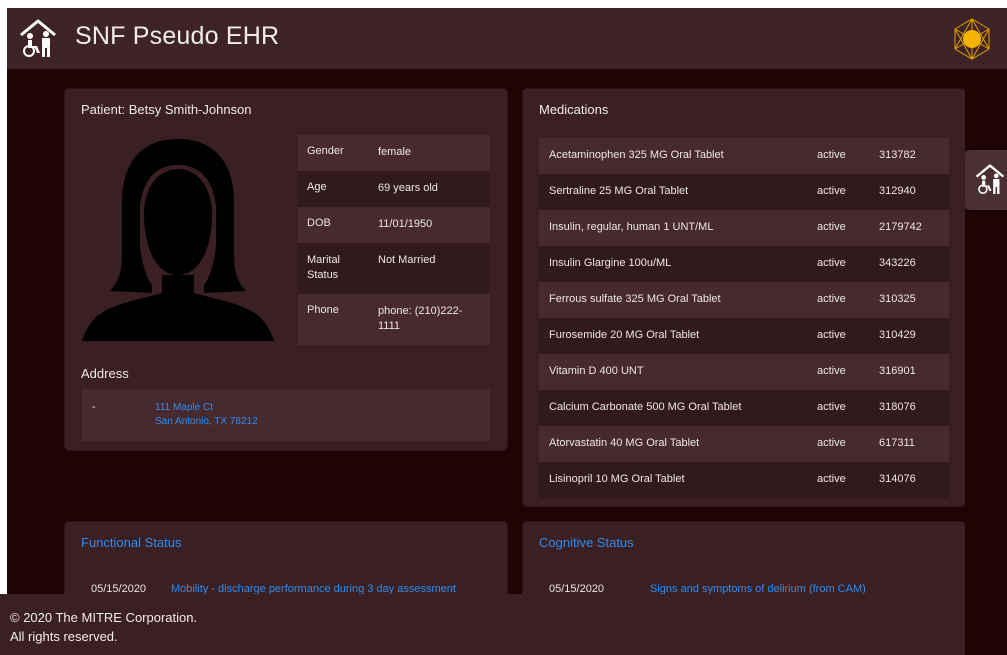 The image size is (1007, 655). I want to click on medication-name: Vitamin D 400 UNT, so click(596, 371).